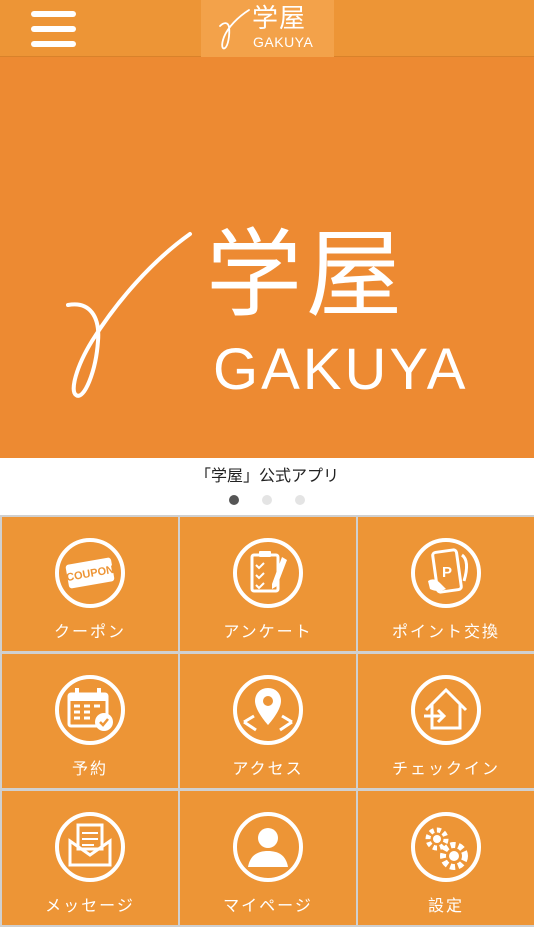 The height and width of the screenshot is (950, 534). I want to click on coupon-icon: COUPON, so click(90, 573).